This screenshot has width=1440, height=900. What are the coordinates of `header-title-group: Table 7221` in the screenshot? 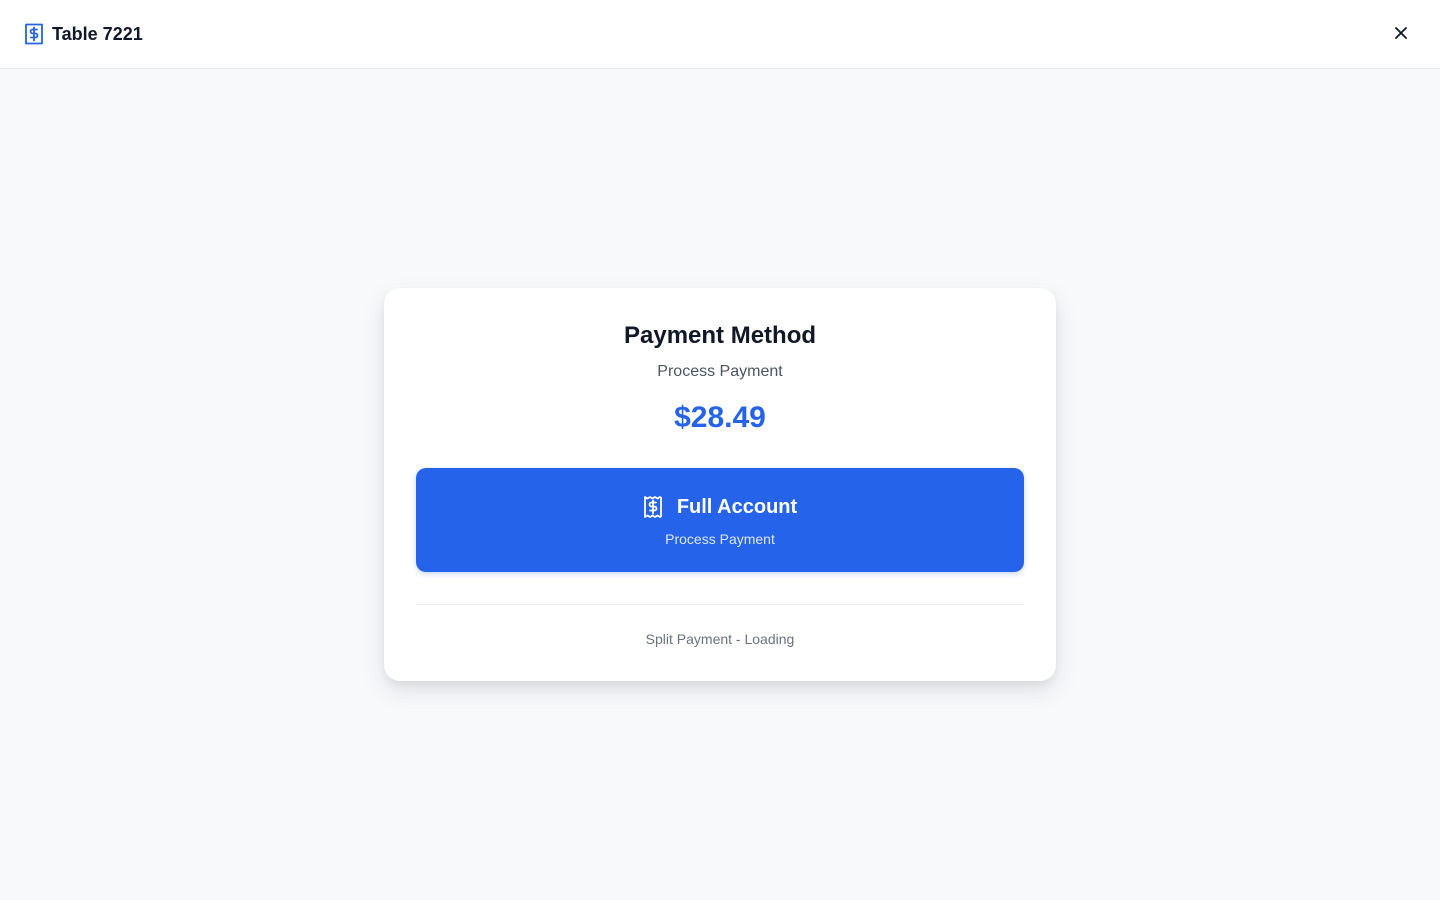 It's located at (83, 34).